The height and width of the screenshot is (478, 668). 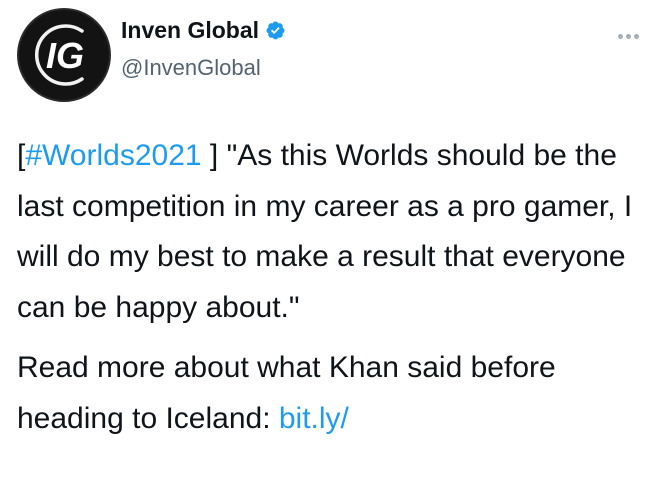 I want to click on verified-badge-icon, so click(x=275, y=30).